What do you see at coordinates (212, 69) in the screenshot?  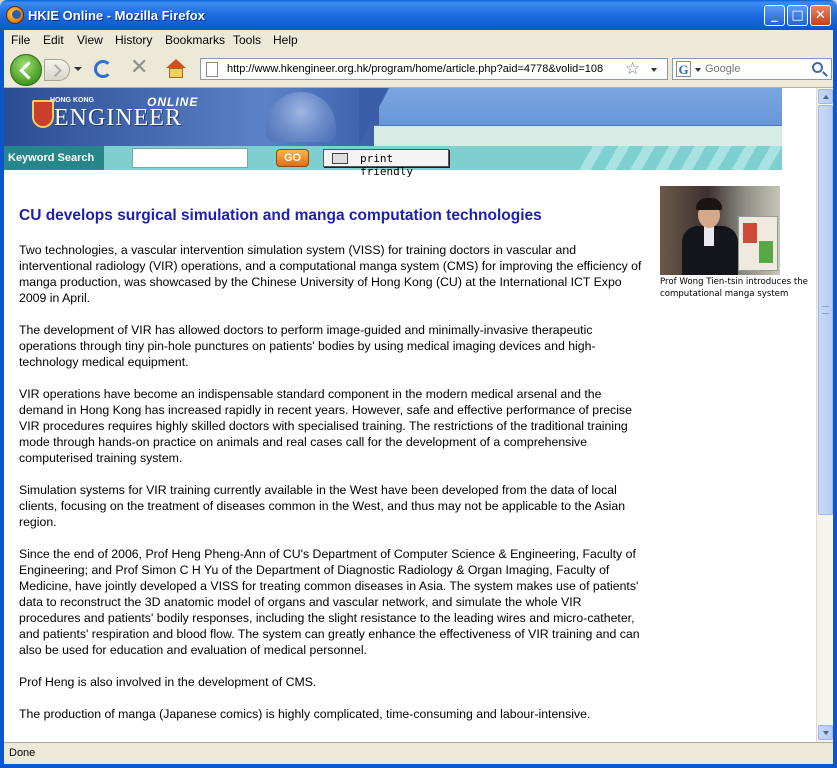 I see `page-icon` at bounding box center [212, 69].